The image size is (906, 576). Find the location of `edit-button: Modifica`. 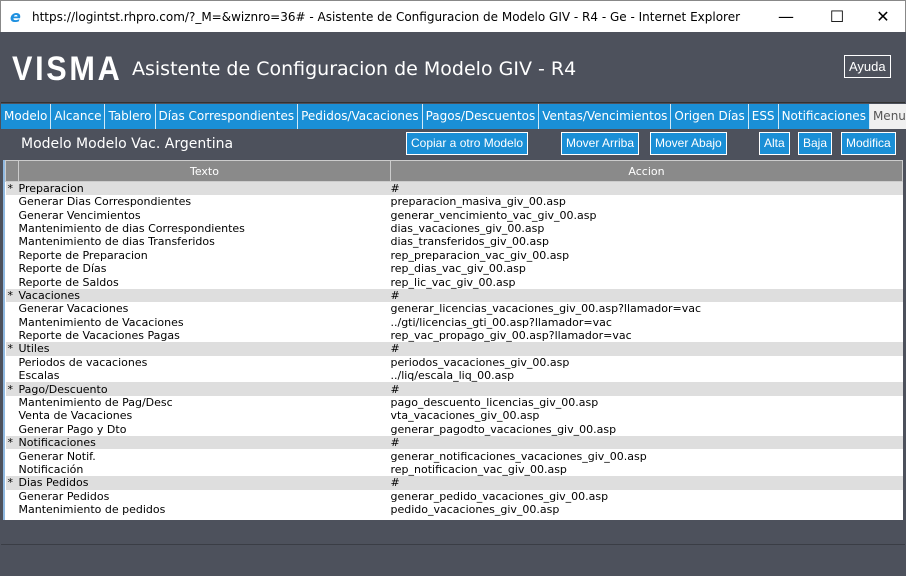

edit-button: Modifica is located at coordinates (868, 143).